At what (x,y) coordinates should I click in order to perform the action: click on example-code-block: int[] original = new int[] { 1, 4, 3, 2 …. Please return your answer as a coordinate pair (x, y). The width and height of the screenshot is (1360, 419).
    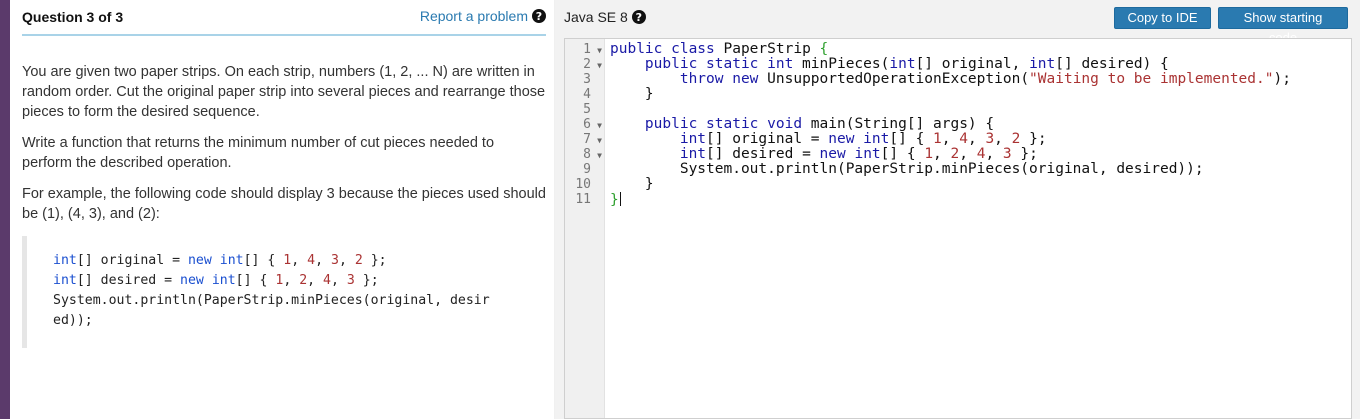
    Looking at the image, I should click on (284, 292).